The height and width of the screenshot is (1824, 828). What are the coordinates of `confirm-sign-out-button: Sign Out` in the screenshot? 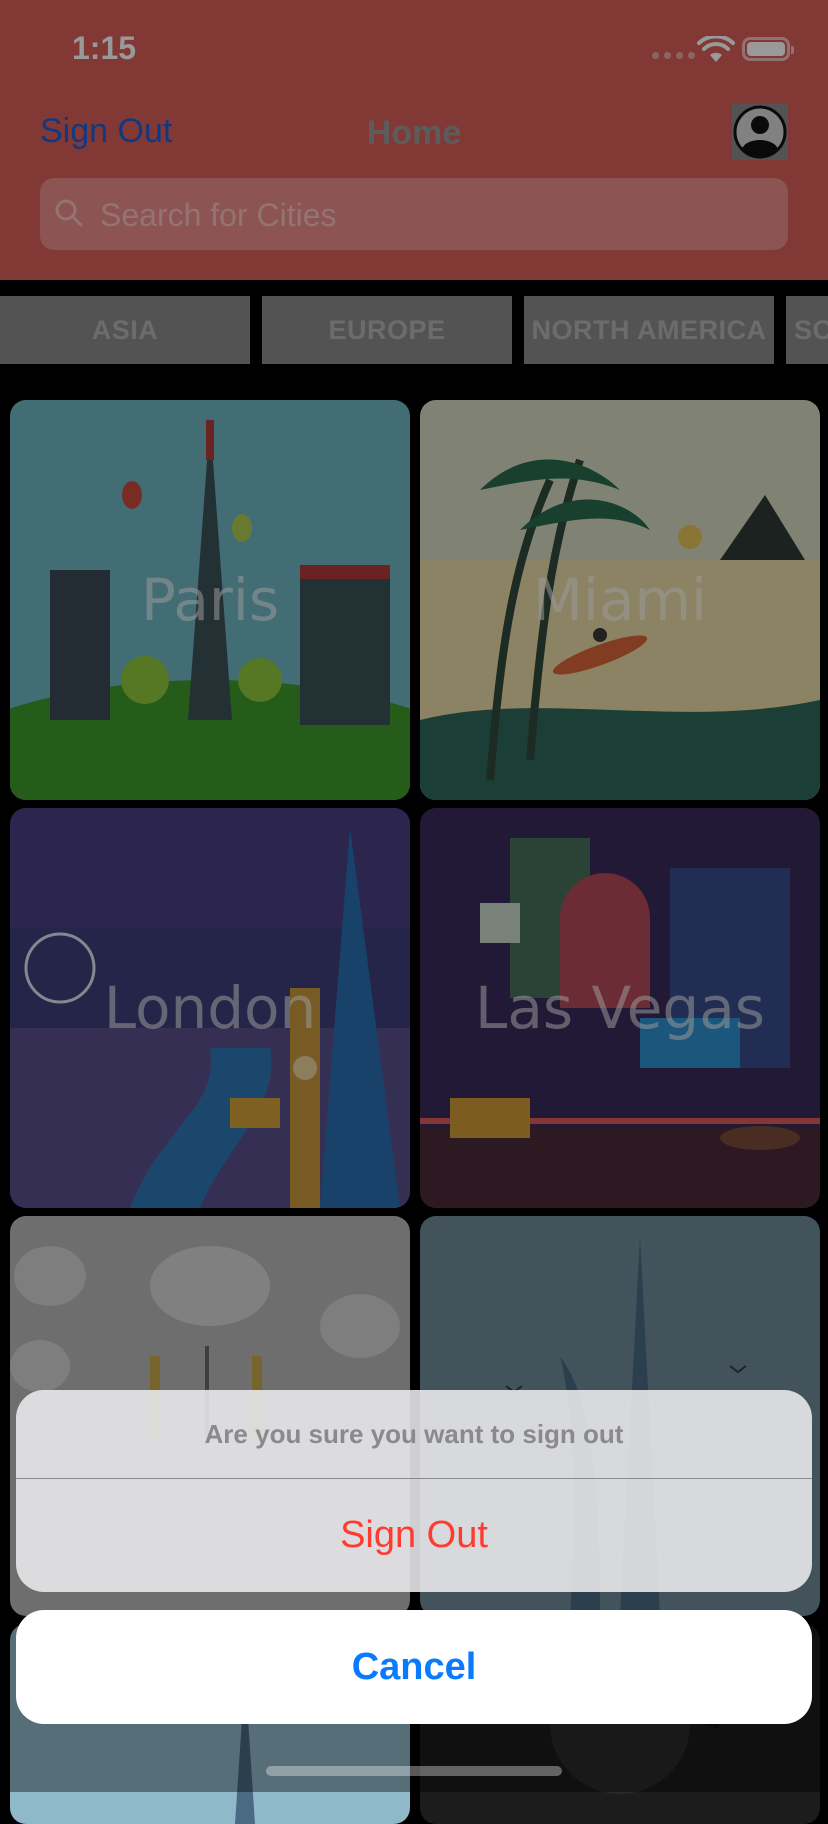 It's located at (414, 1535).